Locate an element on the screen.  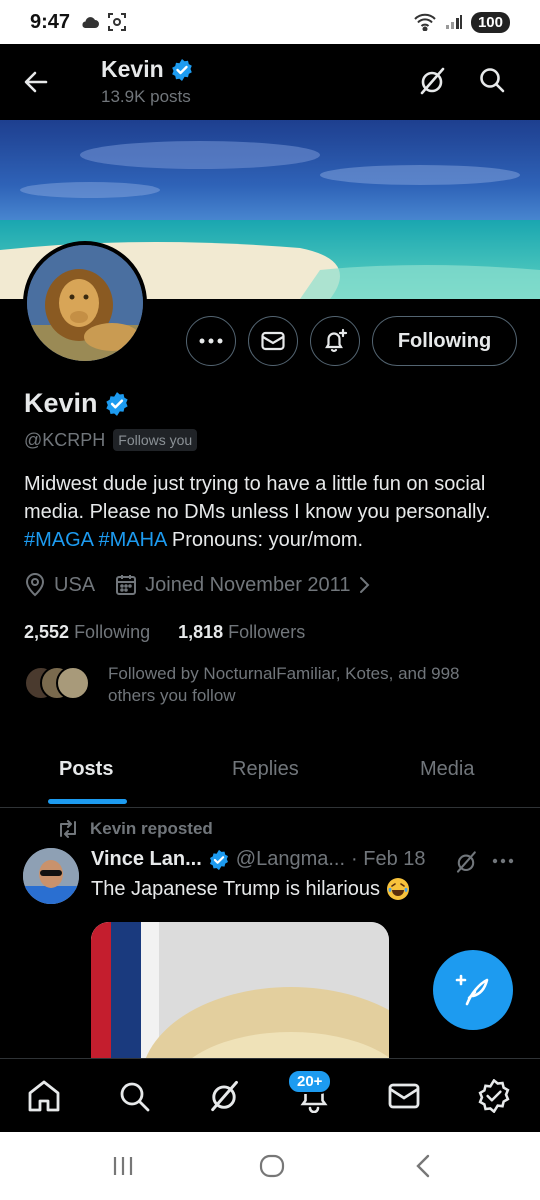
following-count-link: 2,552 Following is located at coordinates (87, 632).